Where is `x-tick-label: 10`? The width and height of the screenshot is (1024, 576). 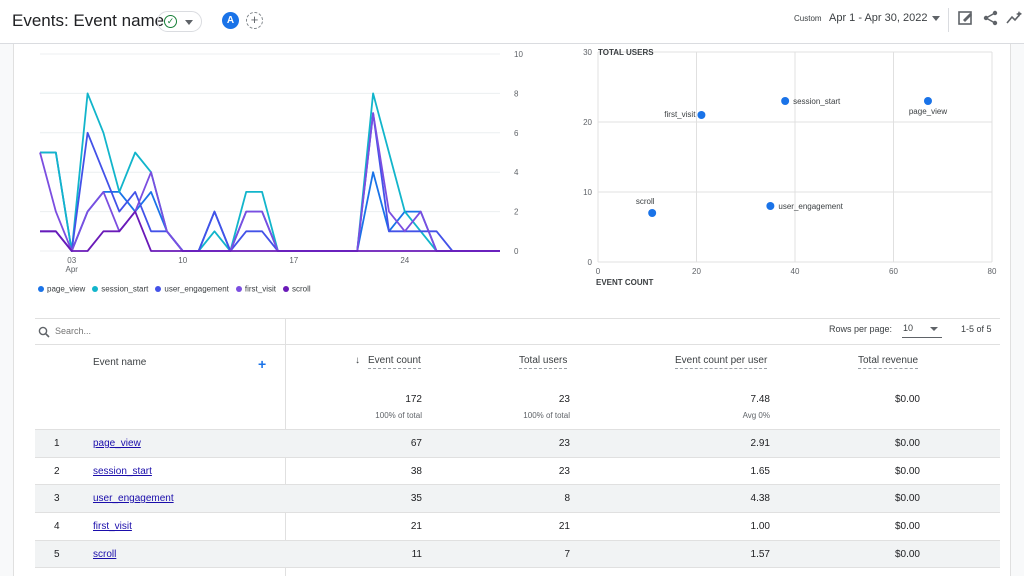
x-tick-label: 10 is located at coordinates (182, 260).